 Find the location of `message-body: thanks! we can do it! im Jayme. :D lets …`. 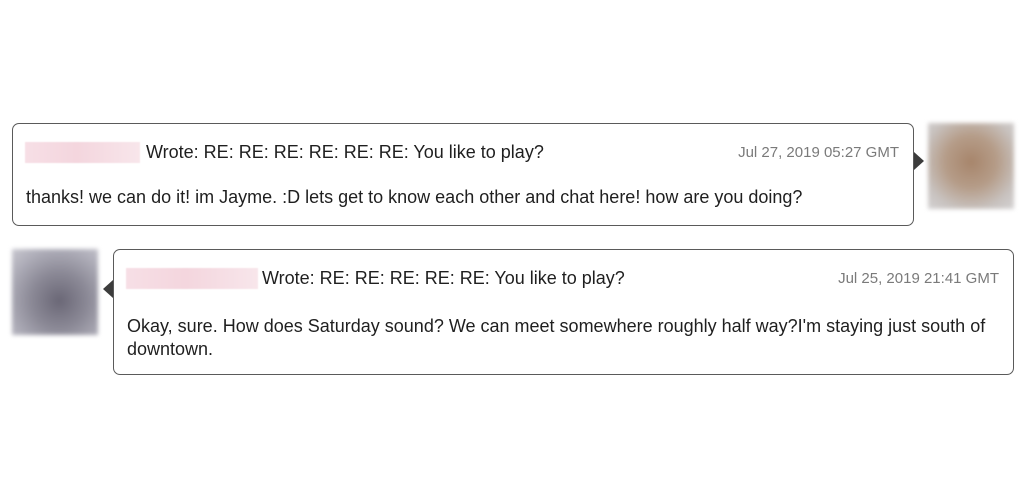

message-body: thanks! we can do it! im Jayme. :D lets … is located at coordinates (414, 197).